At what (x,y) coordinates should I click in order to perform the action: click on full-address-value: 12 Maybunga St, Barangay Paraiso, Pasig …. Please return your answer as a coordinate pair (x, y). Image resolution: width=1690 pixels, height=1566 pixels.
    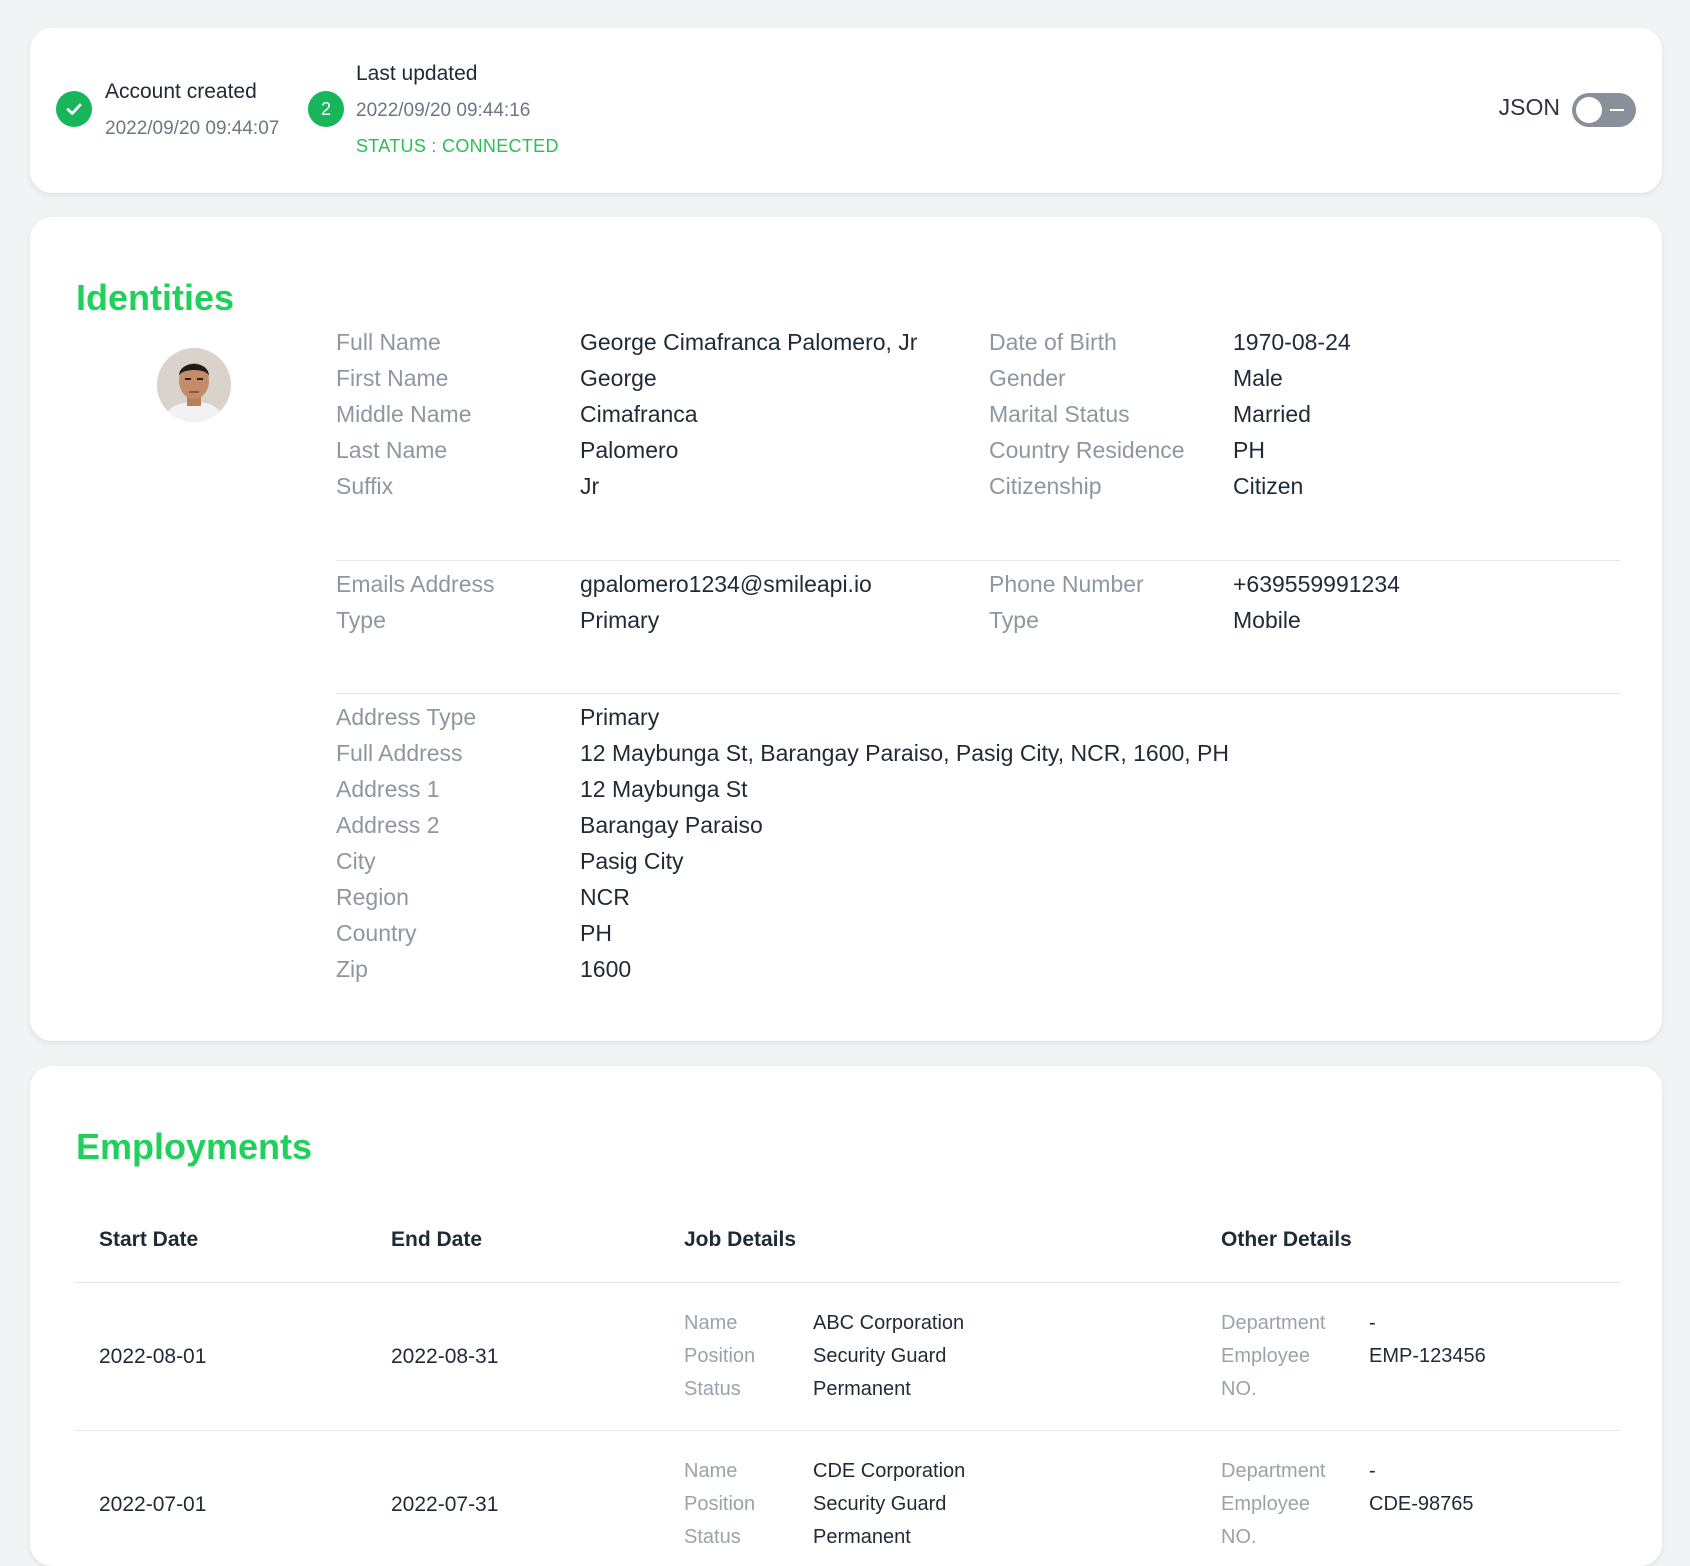
    Looking at the image, I should click on (905, 753).